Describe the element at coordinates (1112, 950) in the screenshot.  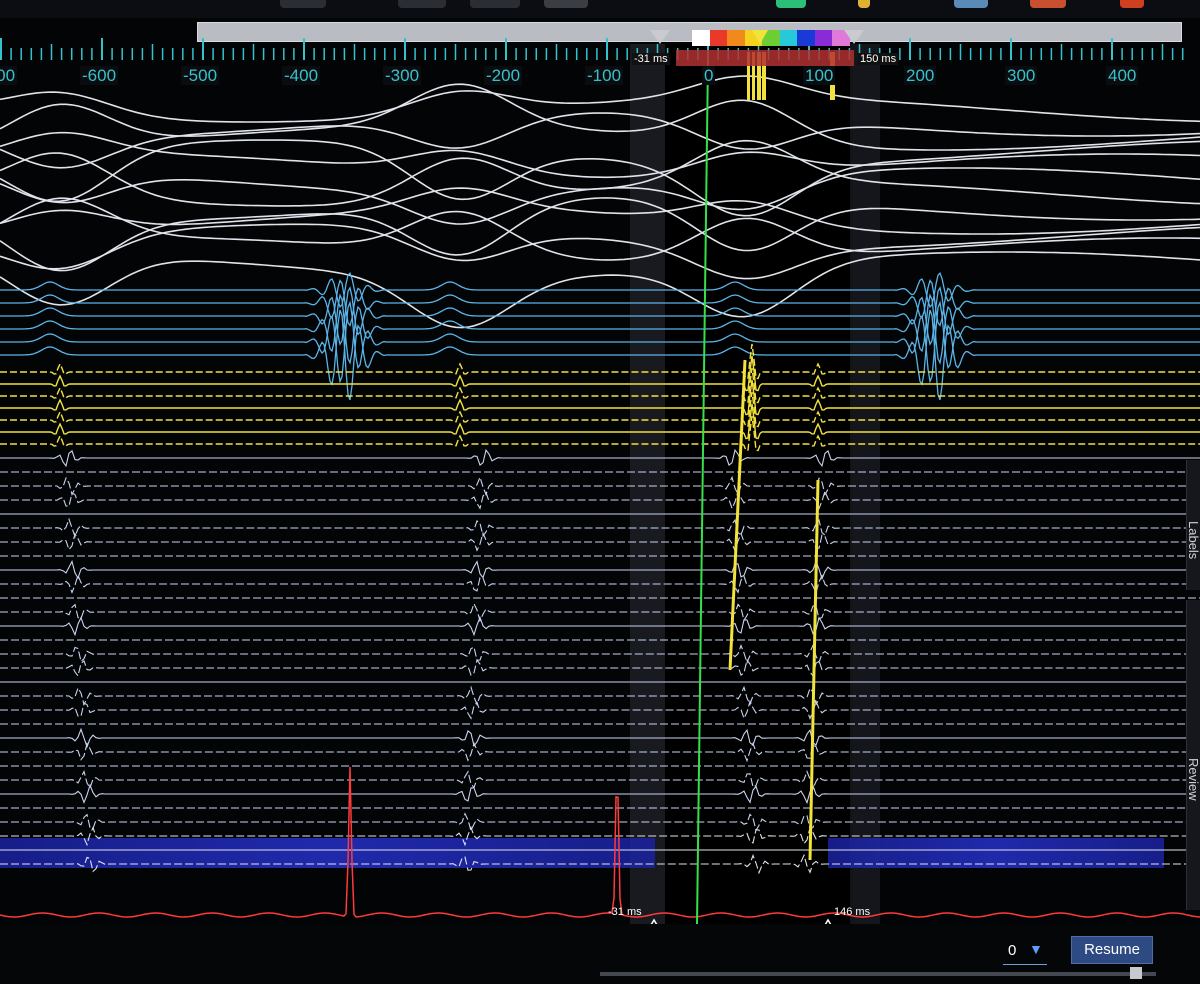
I see `resume-button: Resume` at that location.